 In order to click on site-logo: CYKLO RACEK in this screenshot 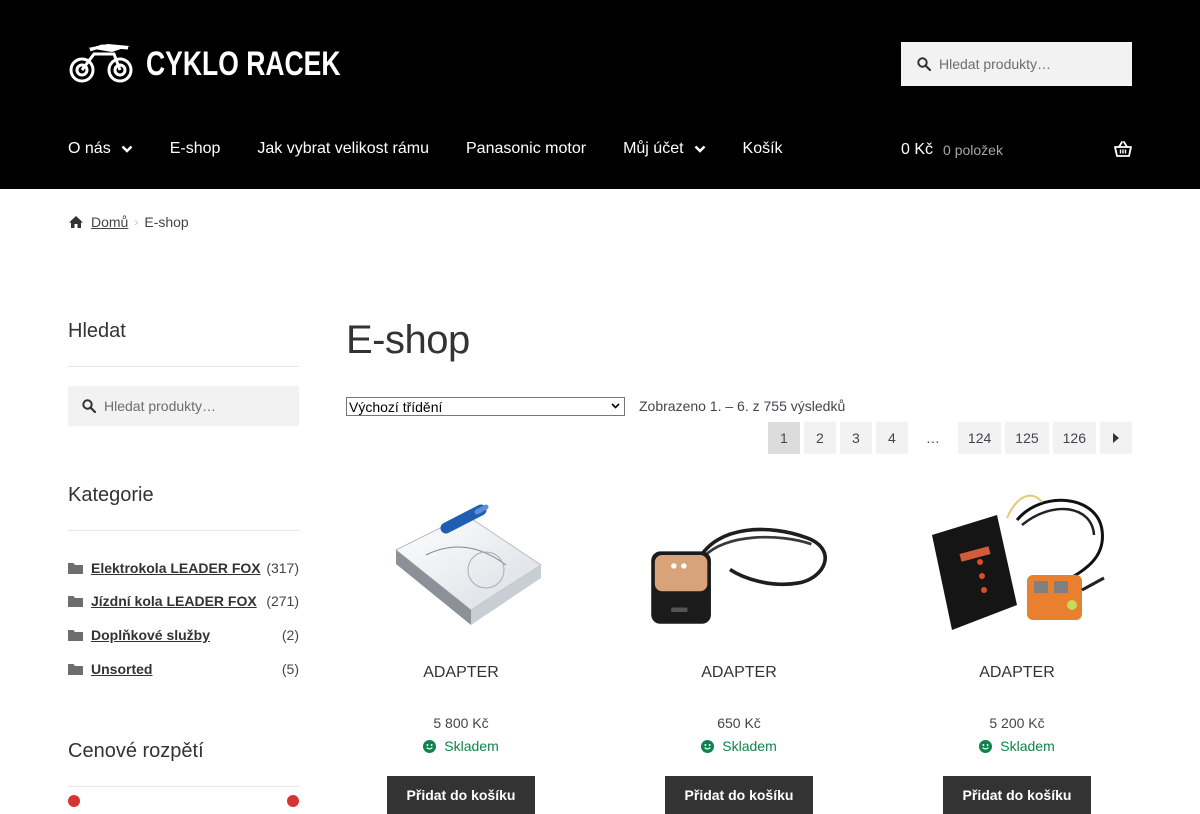, I will do `click(231, 64)`.